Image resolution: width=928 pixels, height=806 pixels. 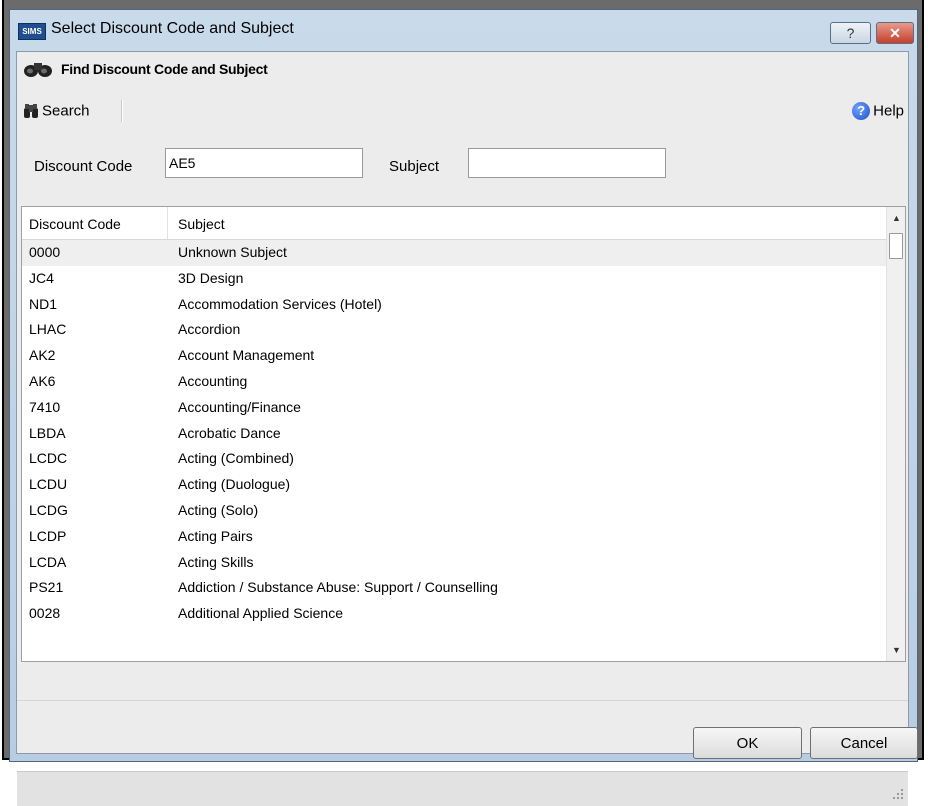 What do you see at coordinates (454, 459) in the screenshot?
I see `table-row: LCDC Acting (Combined)` at bounding box center [454, 459].